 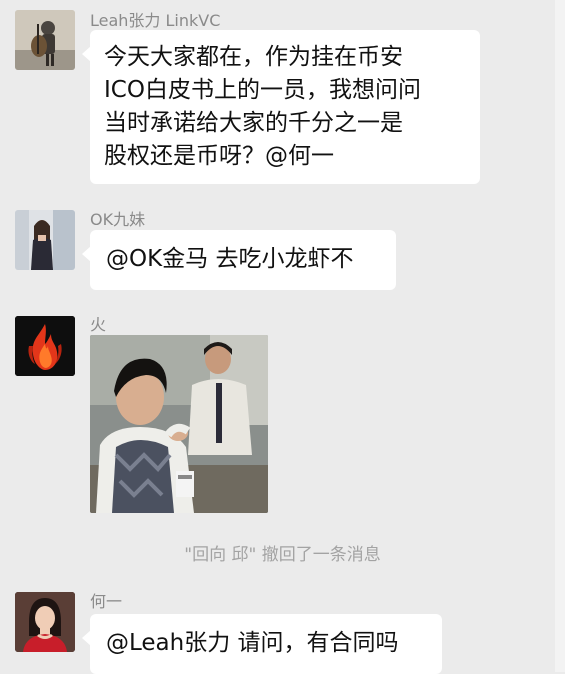 I want to click on meme-photo-image, so click(x=179, y=424).